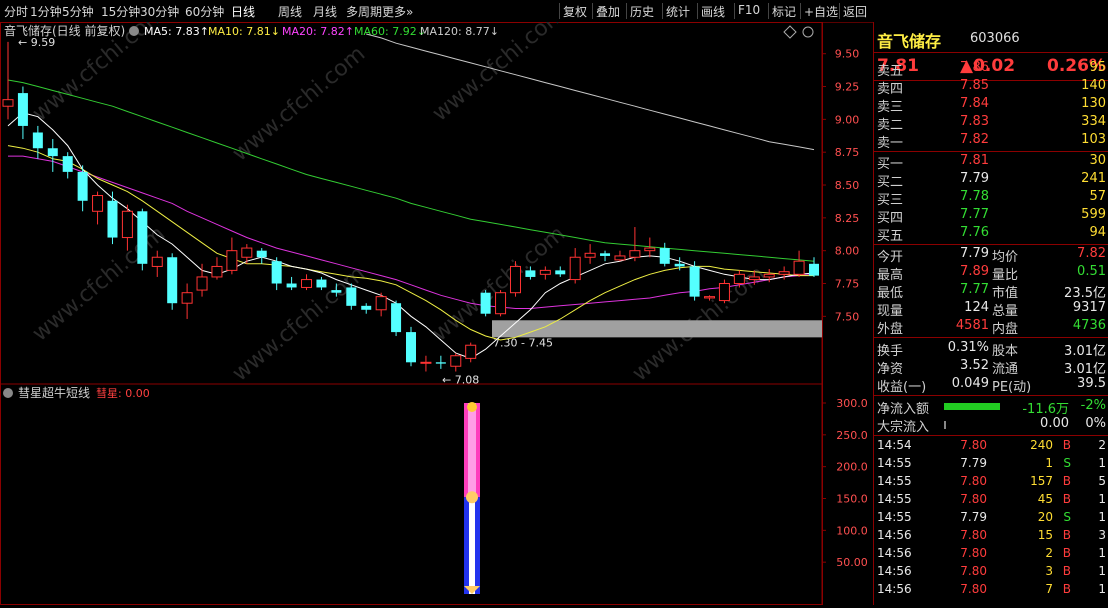 The height and width of the screenshot is (608, 1108). Describe the element at coordinates (472, 407) in the screenshot. I see `top-marker-icon` at that location.